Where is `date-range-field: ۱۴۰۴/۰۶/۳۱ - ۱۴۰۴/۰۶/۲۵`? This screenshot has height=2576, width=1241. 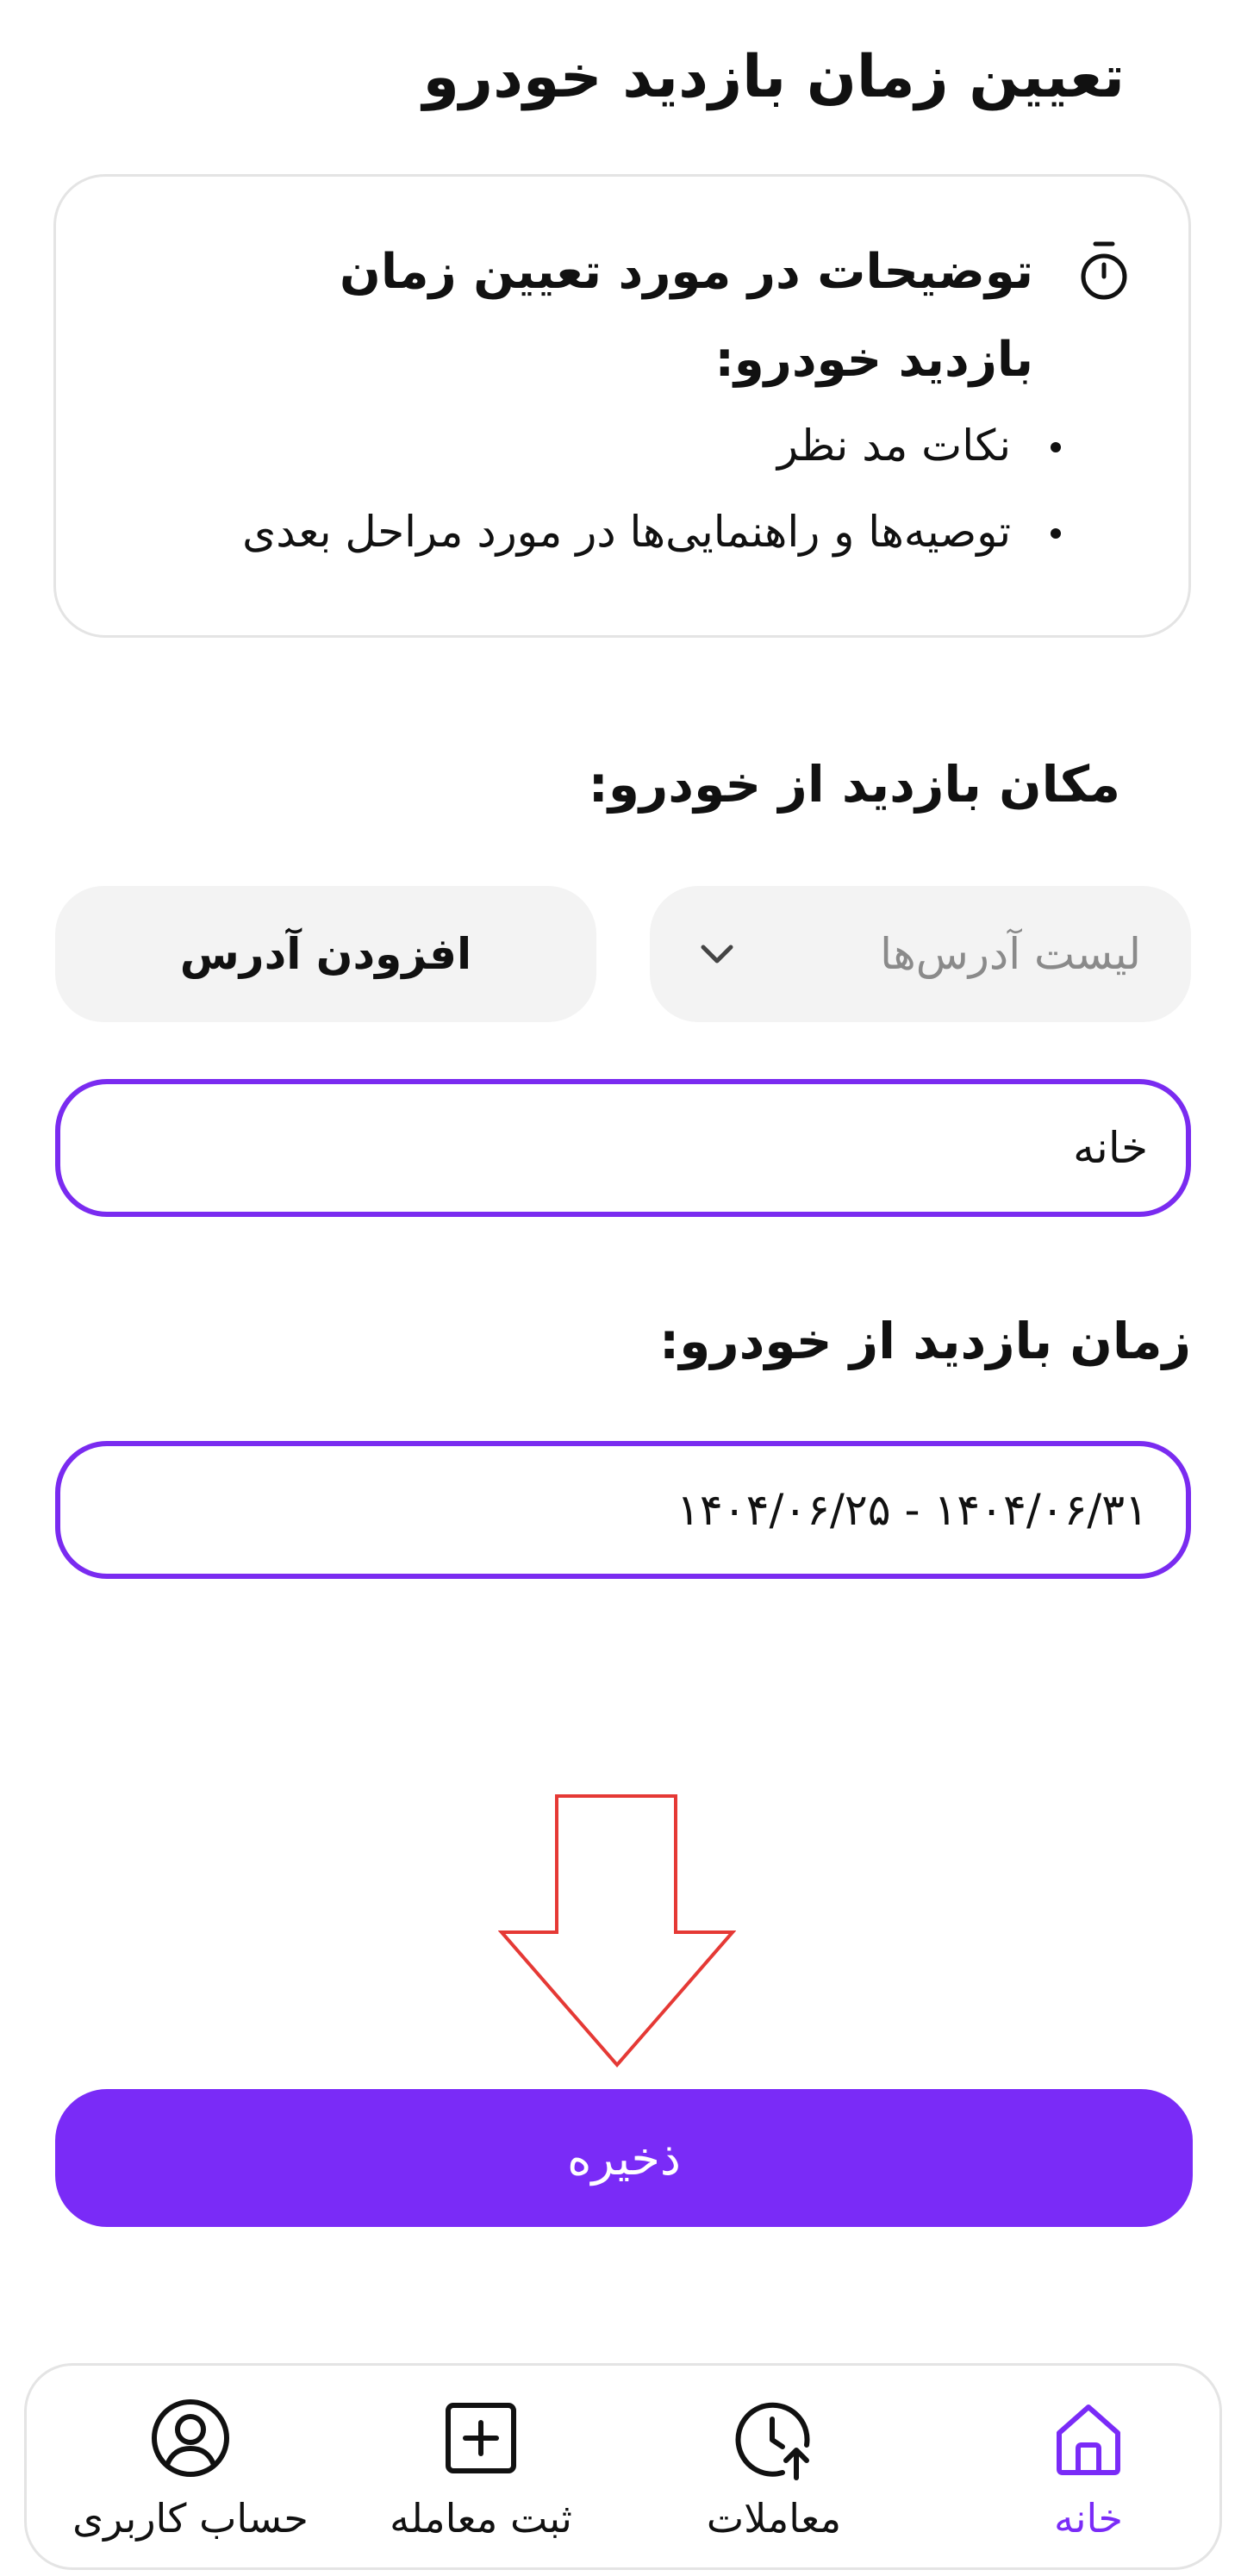
date-range-field: ۱۴۰۴/۰۶/۳۱ - ۱۴۰۴/۰۶/۲۵ is located at coordinates (623, 1510).